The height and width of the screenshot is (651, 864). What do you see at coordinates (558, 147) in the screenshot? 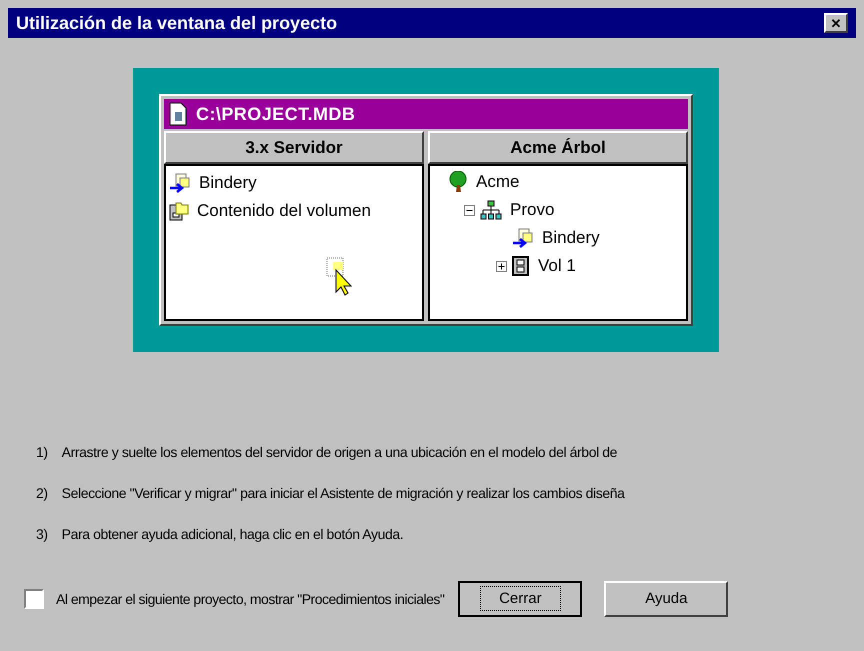
I see `column-header: Acme Árbol` at bounding box center [558, 147].